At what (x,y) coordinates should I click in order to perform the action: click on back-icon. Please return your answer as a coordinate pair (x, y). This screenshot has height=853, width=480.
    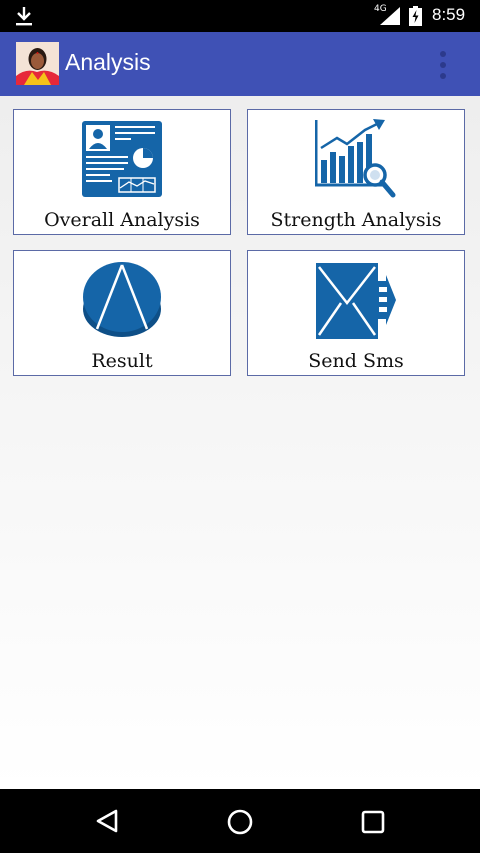
    Looking at the image, I should click on (107, 821).